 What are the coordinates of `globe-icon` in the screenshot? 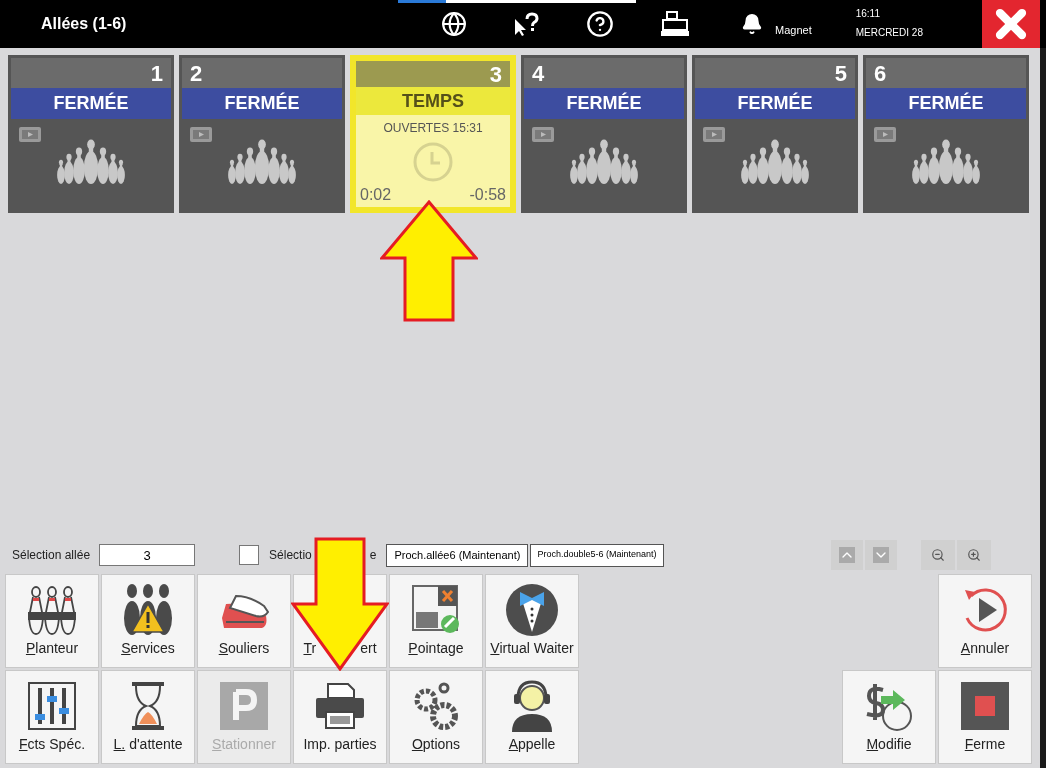 It's located at (454, 24).